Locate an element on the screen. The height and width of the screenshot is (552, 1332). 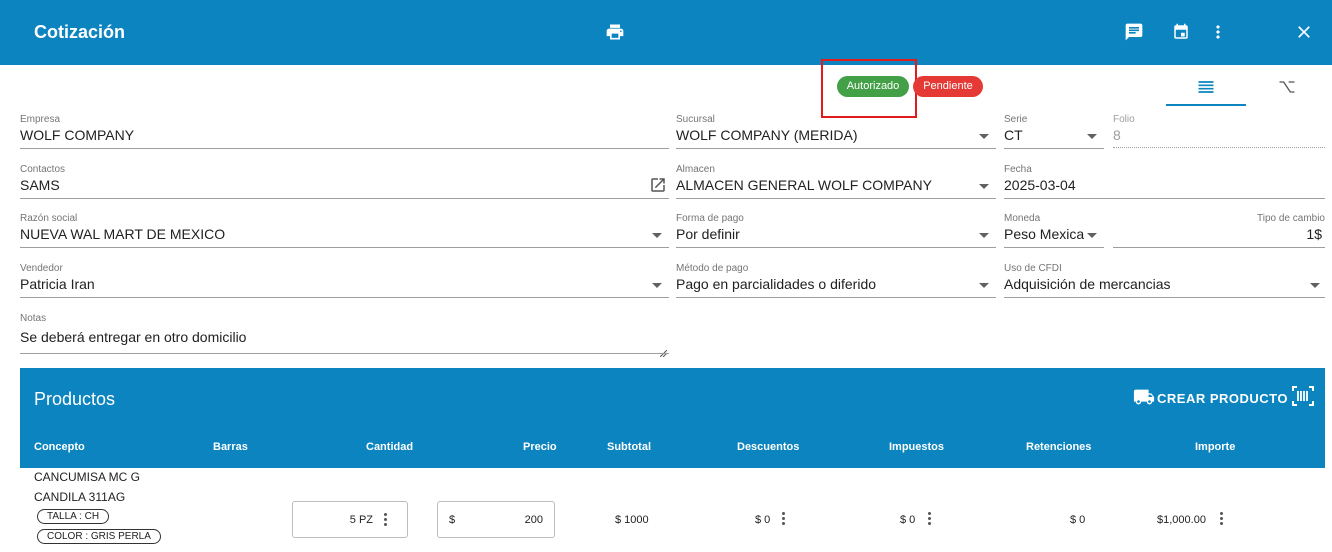
option-key-icon is located at coordinates (1287, 87).